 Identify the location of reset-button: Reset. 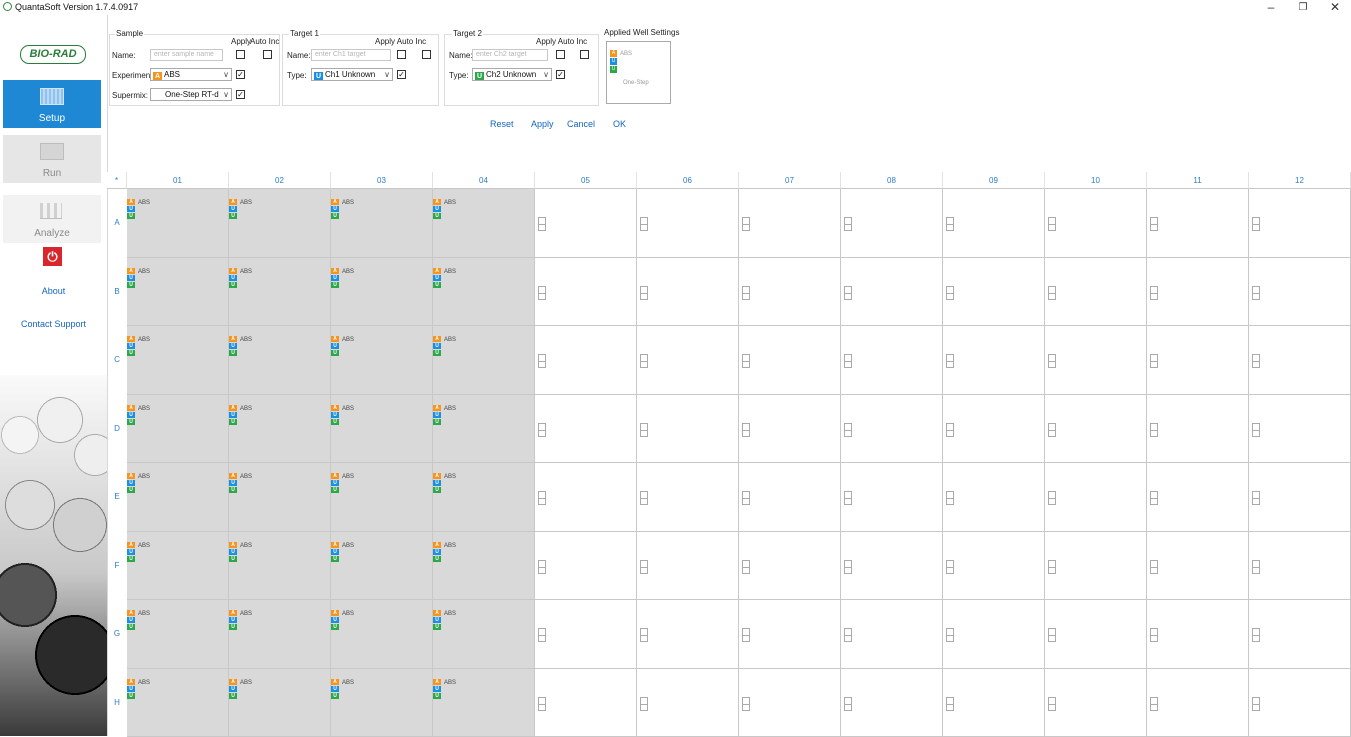
(502, 124).